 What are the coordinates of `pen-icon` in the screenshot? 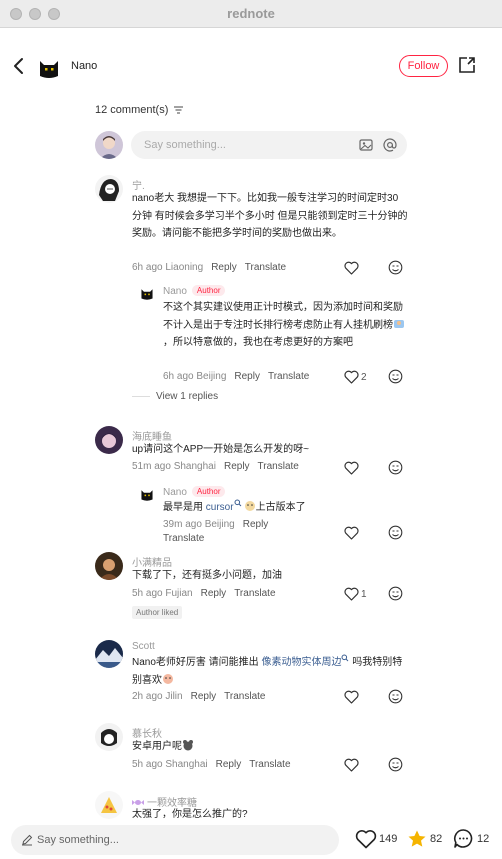 It's located at (27, 840).